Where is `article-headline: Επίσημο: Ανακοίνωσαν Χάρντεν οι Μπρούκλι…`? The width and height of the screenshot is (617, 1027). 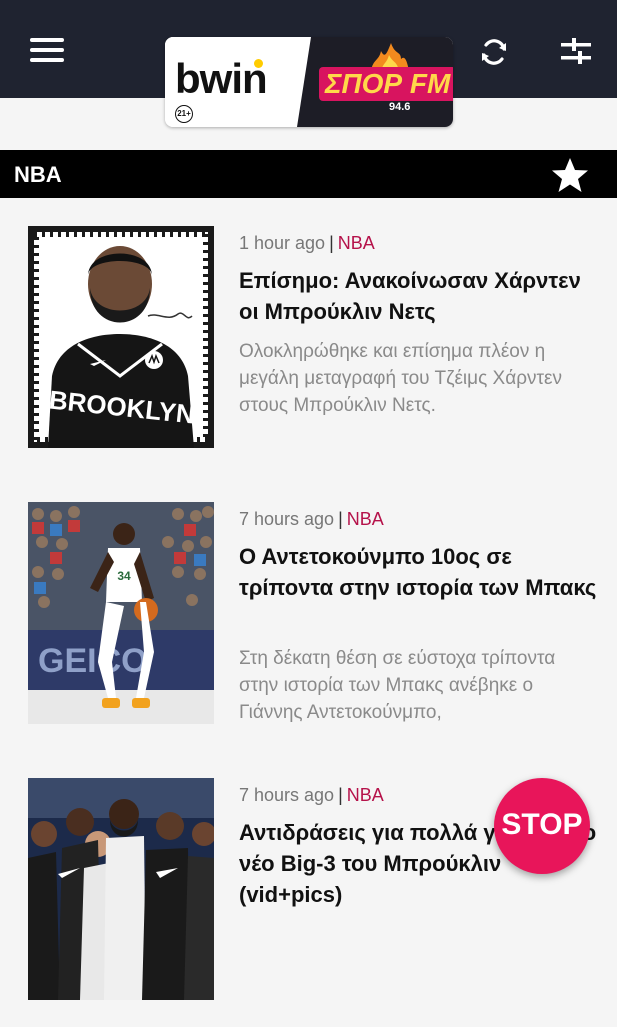
article-headline: Επίσημο: Ανακοίνωσαν Χάρντεν οι Μπρούκλι… is located at coordinates (419, 296).